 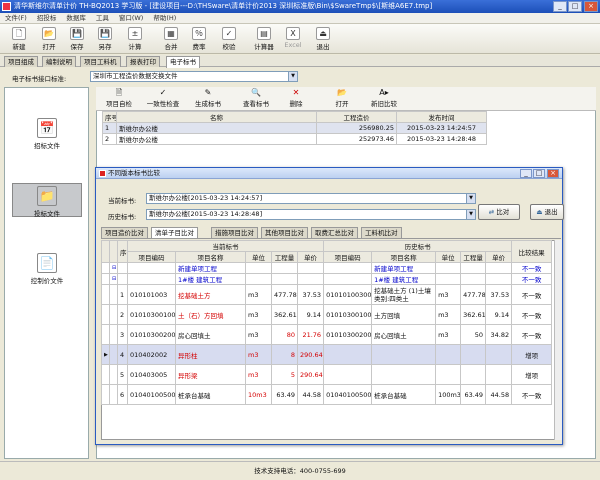 What do you see at coordinates (311, 214) in the screenshot?
I see `history-bid-select: 斯维尔办公楼[2015-03-23 14:28:48] ▼` at bounding box center [311, 214].